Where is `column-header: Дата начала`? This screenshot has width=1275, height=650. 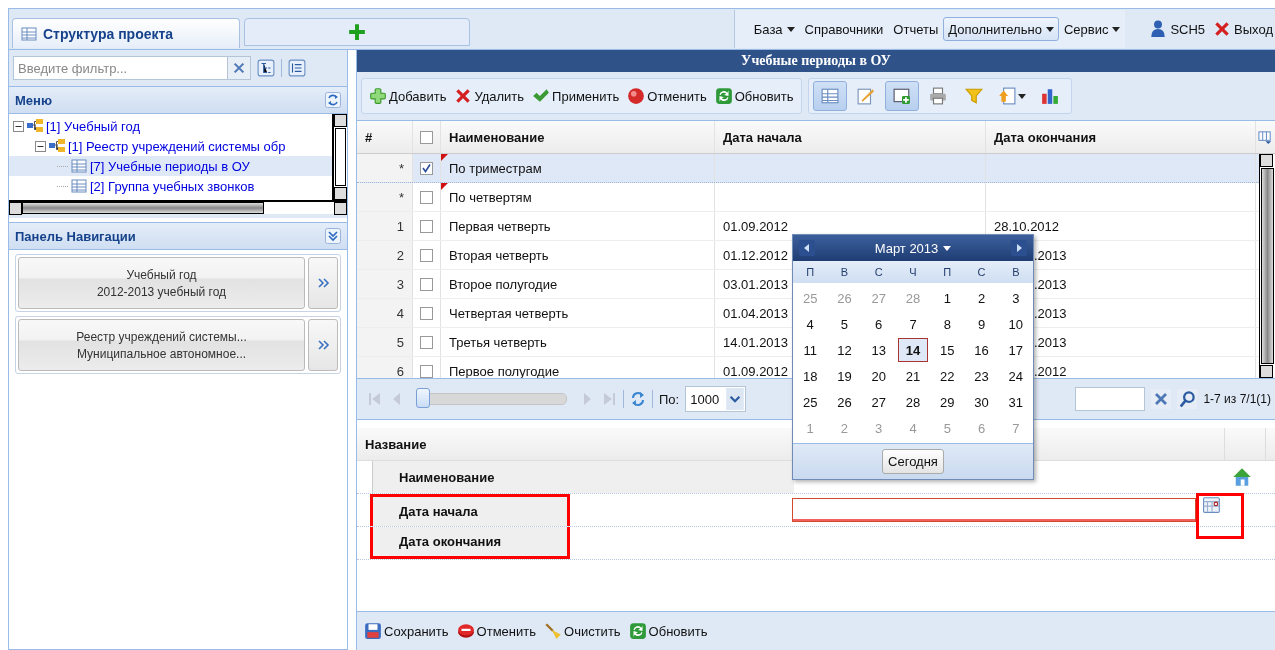
column-header: Дата начала is located at coordinates (850, 137).